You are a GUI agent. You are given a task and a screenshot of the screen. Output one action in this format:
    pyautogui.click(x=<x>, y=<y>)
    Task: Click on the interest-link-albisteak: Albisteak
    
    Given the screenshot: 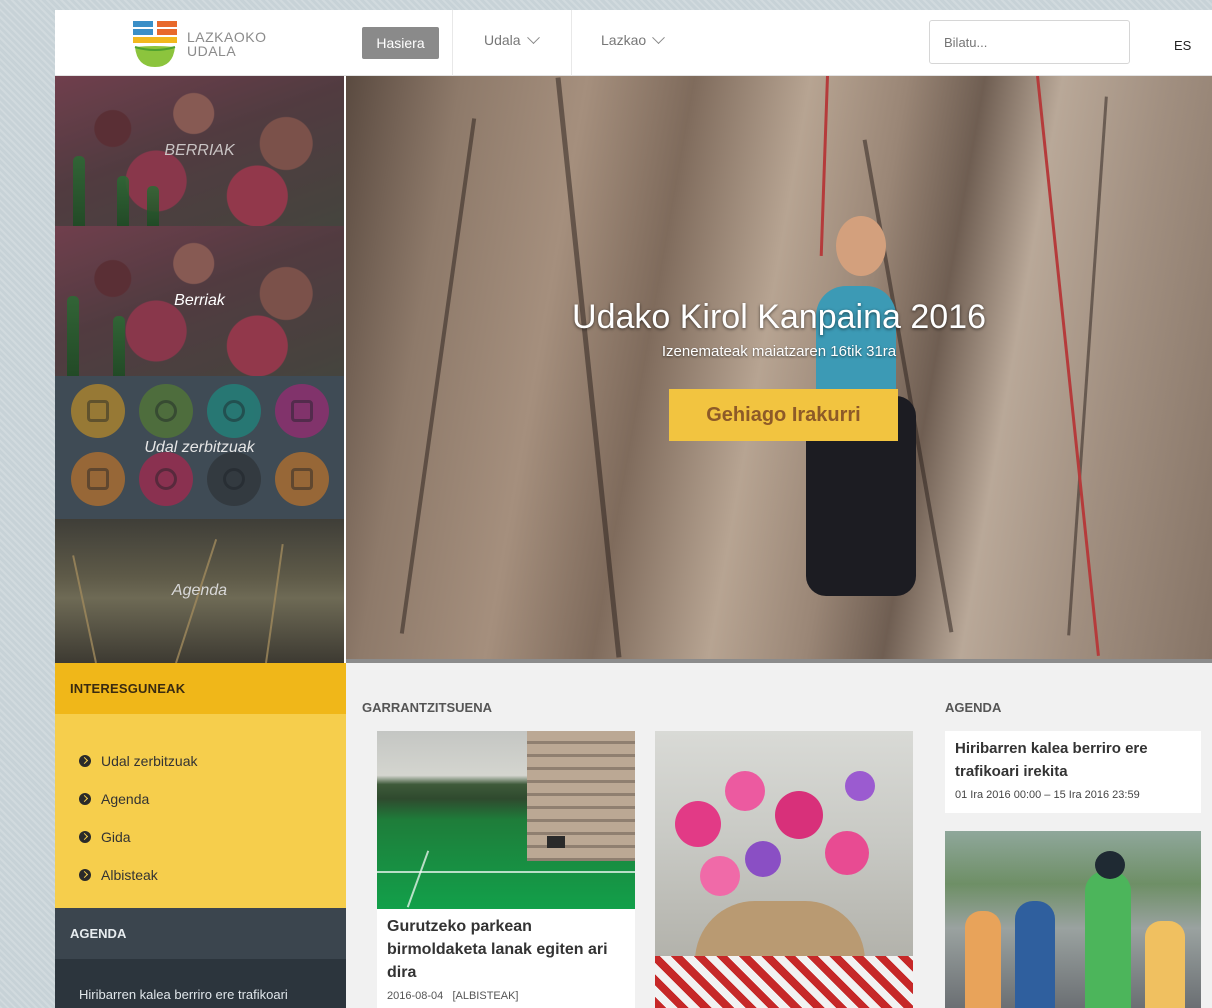 What is the action you would take?
    pyautogui.click(x=200, y=875)
    